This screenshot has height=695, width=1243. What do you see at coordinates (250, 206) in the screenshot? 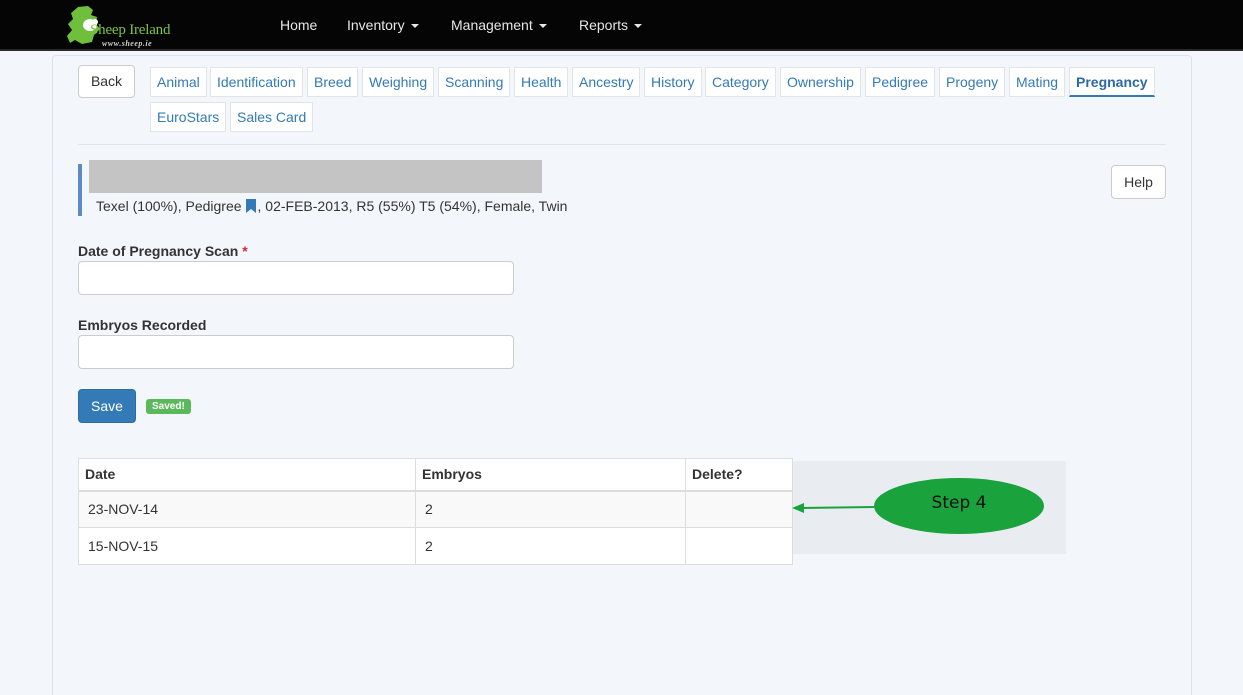
I see `bookmark-icon` at bounding box center [250, 206].